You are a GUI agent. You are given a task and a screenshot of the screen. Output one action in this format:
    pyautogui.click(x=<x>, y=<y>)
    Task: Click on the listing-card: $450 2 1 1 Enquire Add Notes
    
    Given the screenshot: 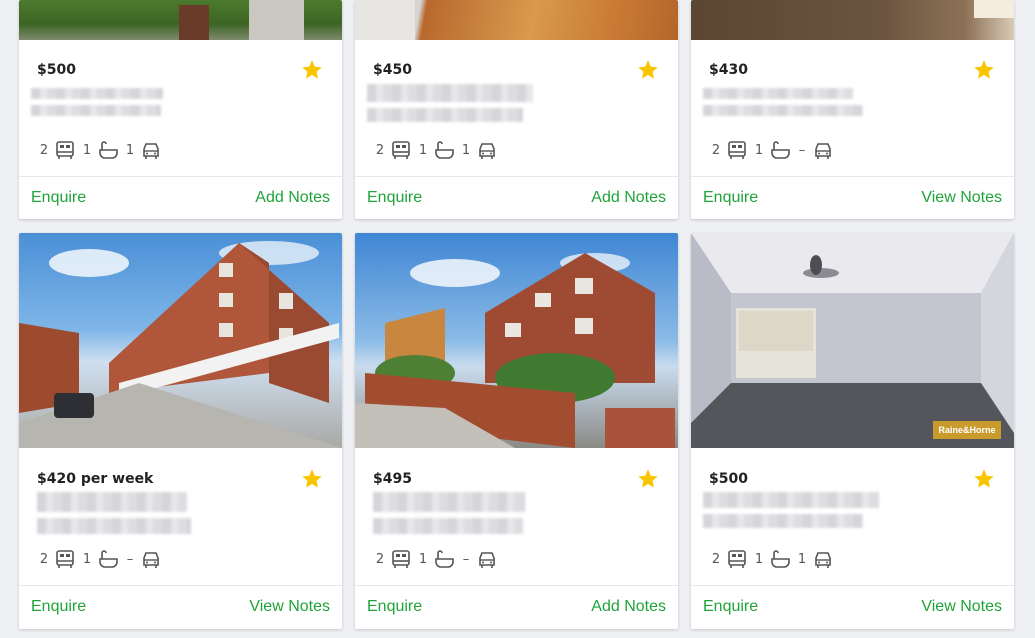 What is the action you would take?
    pyautogui.click(x=516, y=109)
    